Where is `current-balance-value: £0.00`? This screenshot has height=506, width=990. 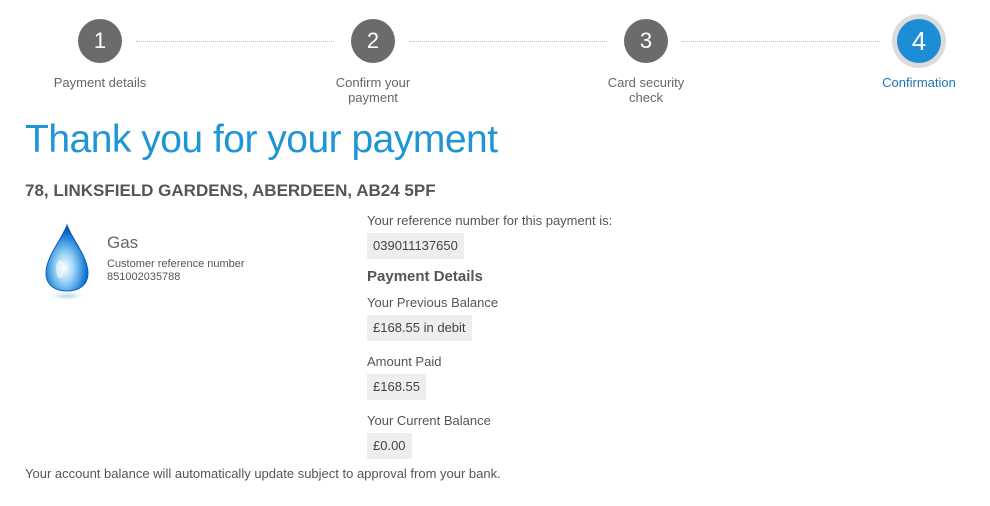 current-balance-value: £0.00 is located at coordinates (389, 446).